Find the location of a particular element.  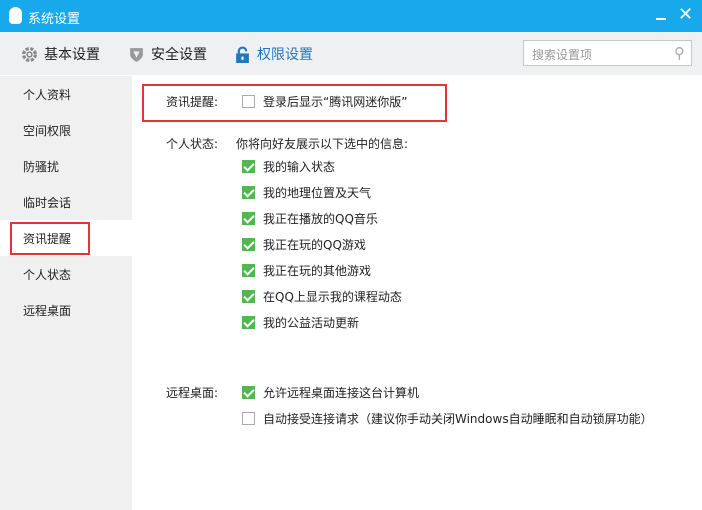

sidebar-item-anti-harassment: 防骚扰 is located at coordinates (66, 166).